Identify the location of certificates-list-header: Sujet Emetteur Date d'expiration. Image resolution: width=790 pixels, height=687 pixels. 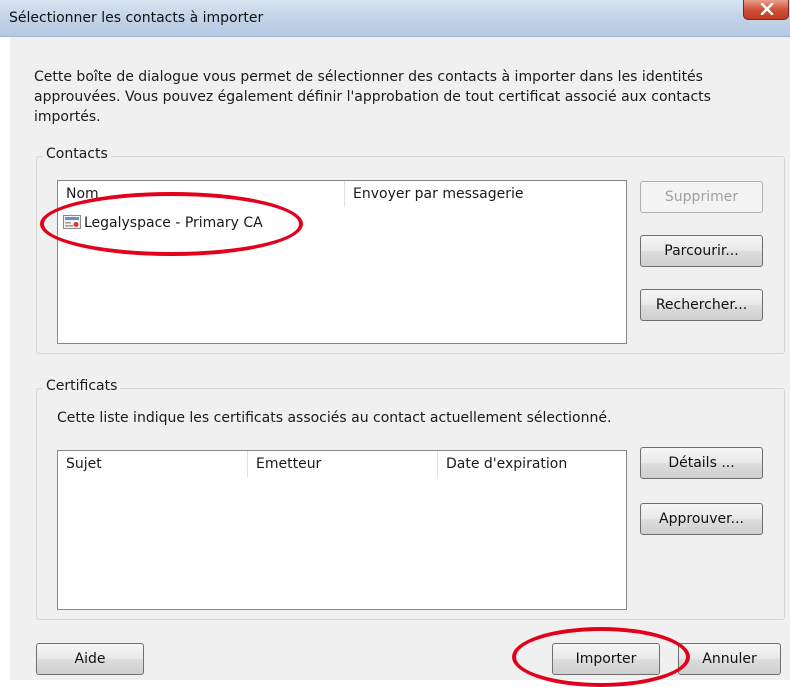
(342, 464).